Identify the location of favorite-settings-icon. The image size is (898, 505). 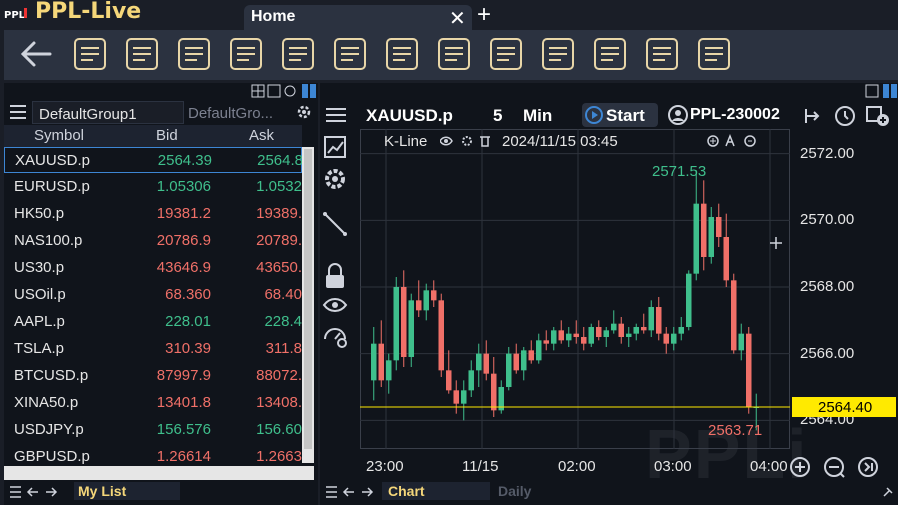
(194, 54).